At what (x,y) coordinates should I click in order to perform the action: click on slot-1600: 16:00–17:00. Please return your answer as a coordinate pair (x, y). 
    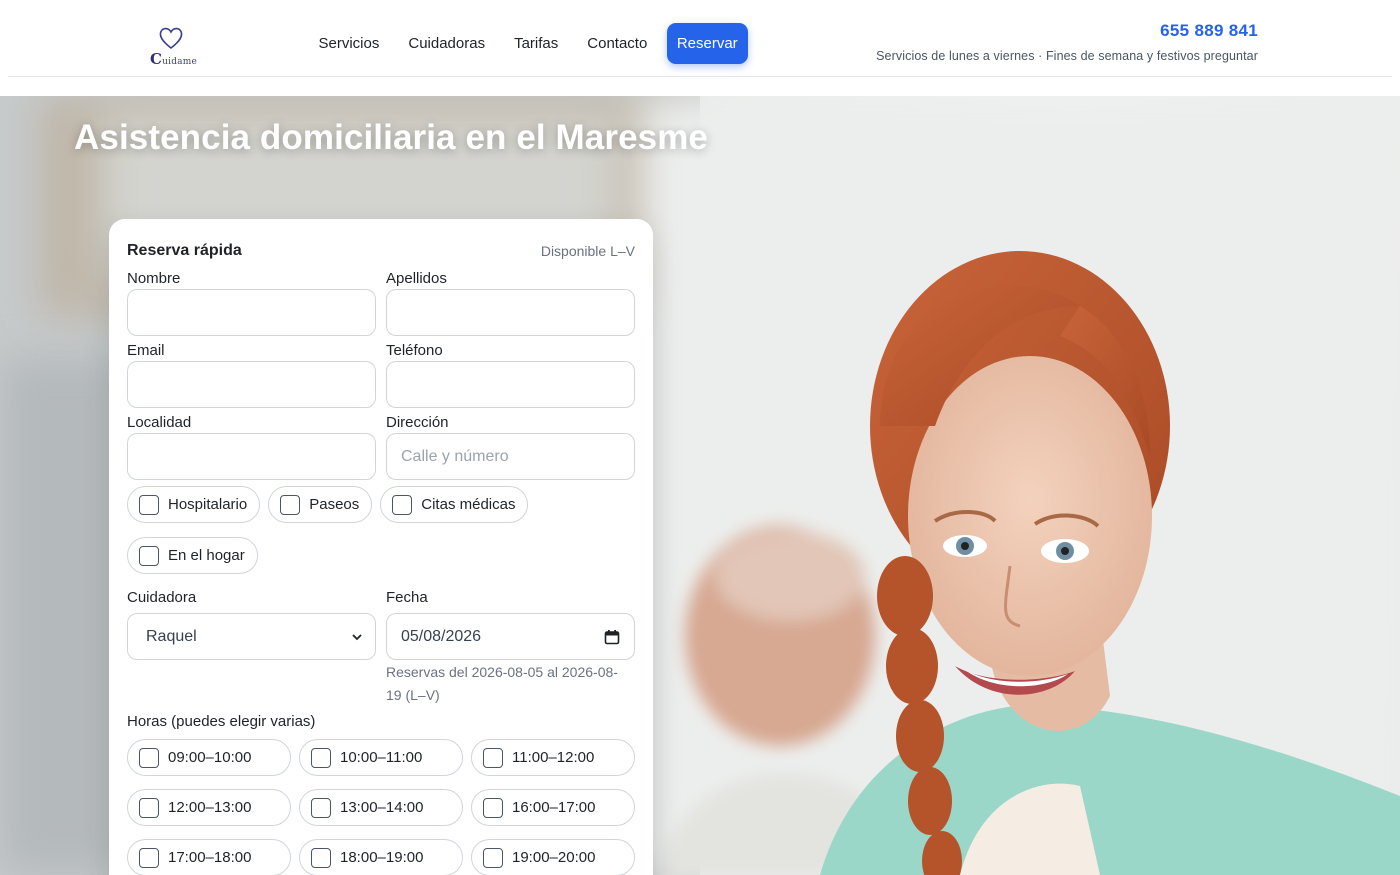
    Looking at the image, I should click on (553, 807).